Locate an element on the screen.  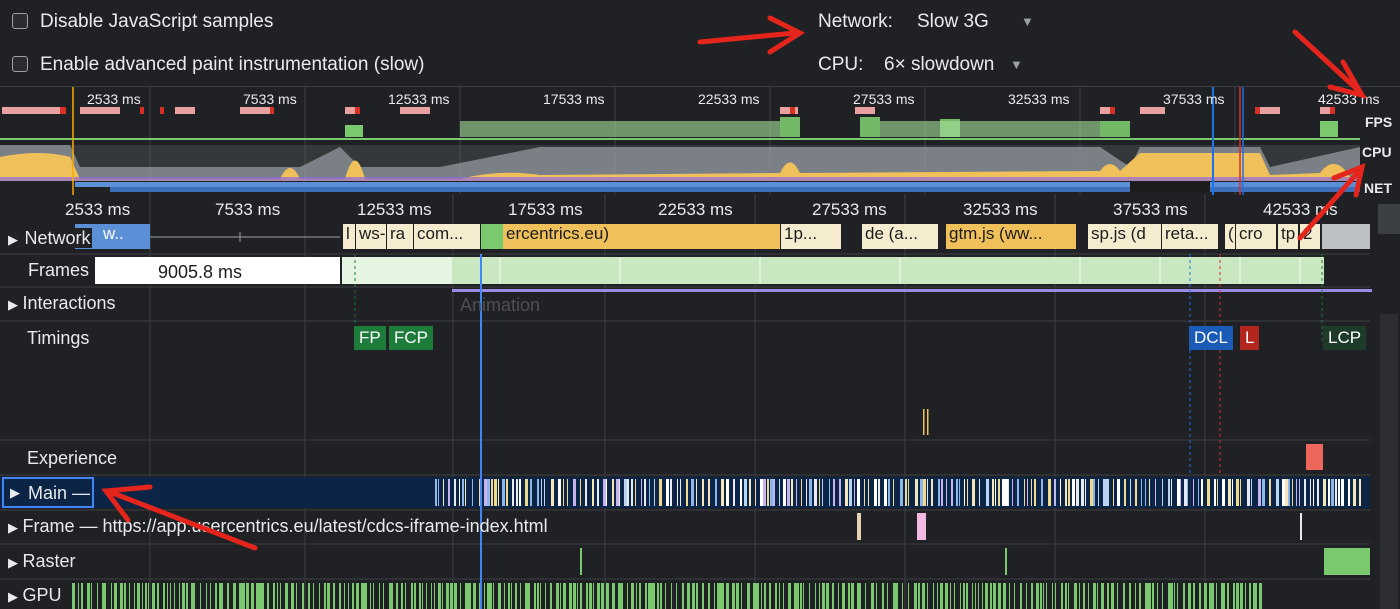
first-paint-marker: FP is located at coordinates (370, 338).